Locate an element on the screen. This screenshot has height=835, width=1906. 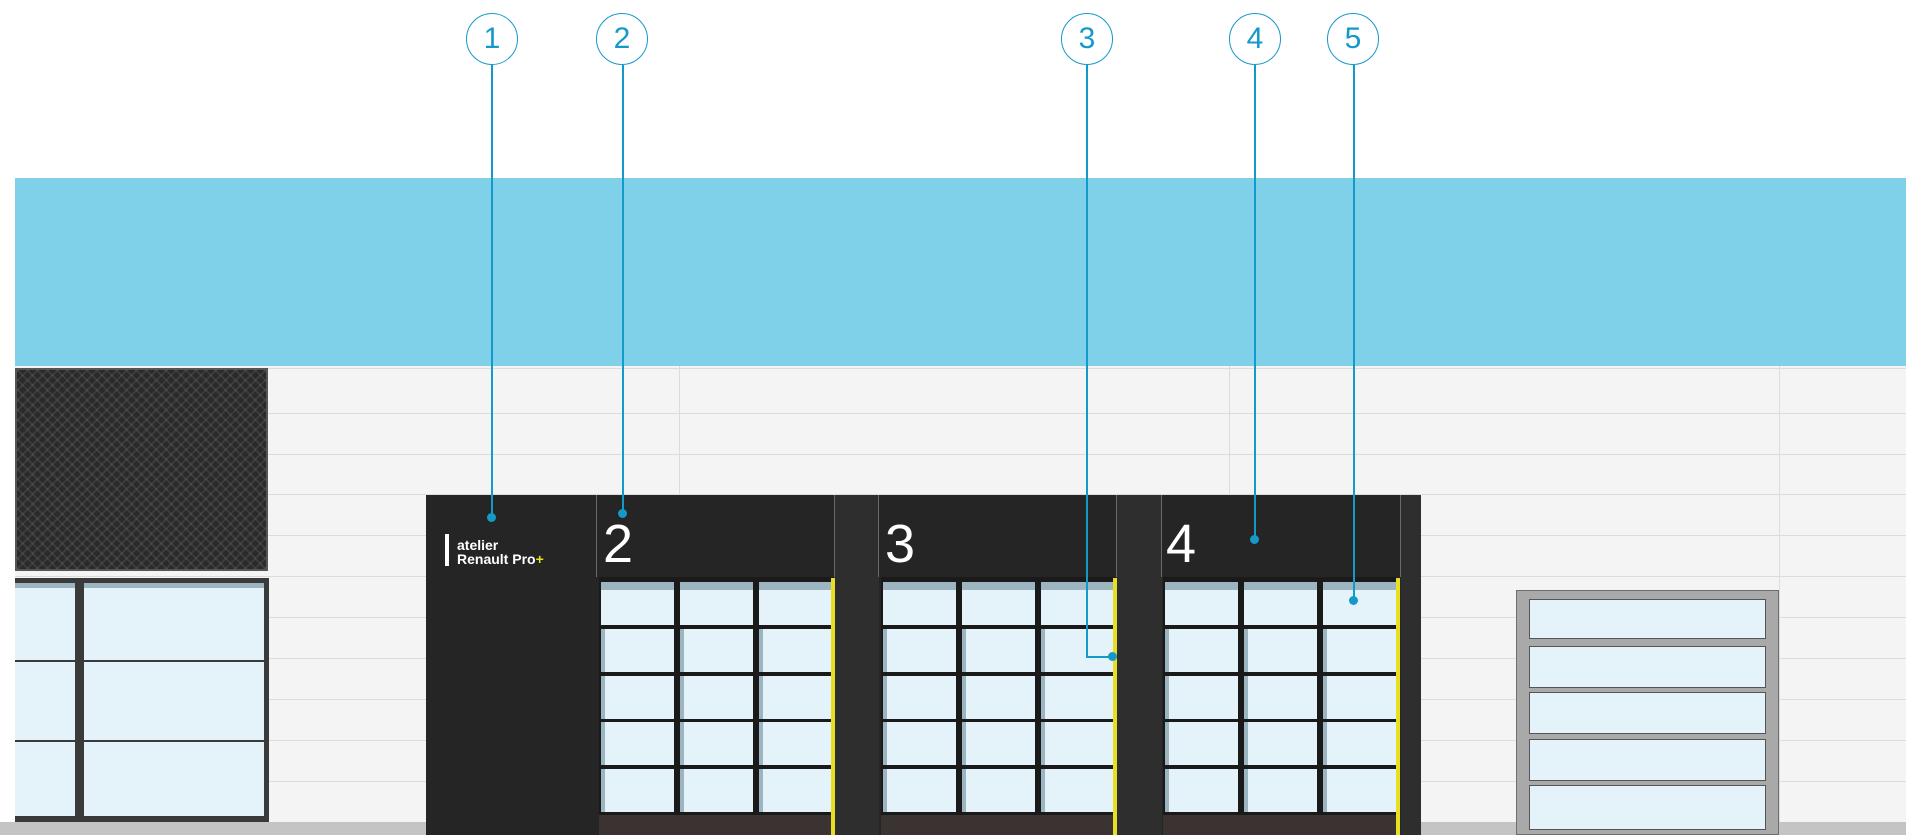
callout-3-leader is located at coordinates (1087, 361).